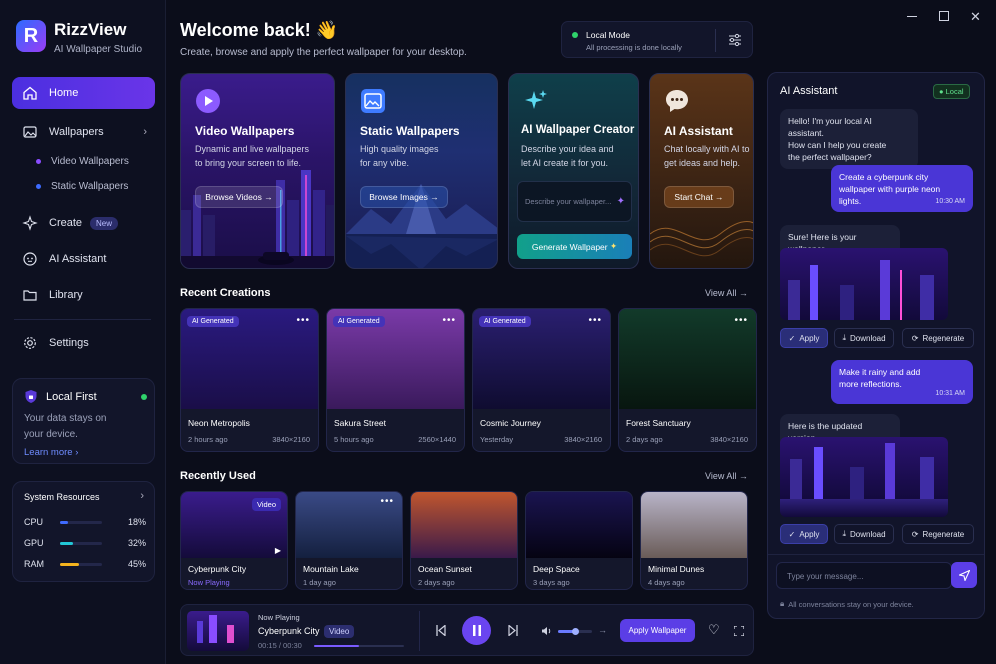  What do you see at coordinates (360, 423) in the screenshot?
I see `recent-name: Sakura Street` at bounding box center [360, 423].